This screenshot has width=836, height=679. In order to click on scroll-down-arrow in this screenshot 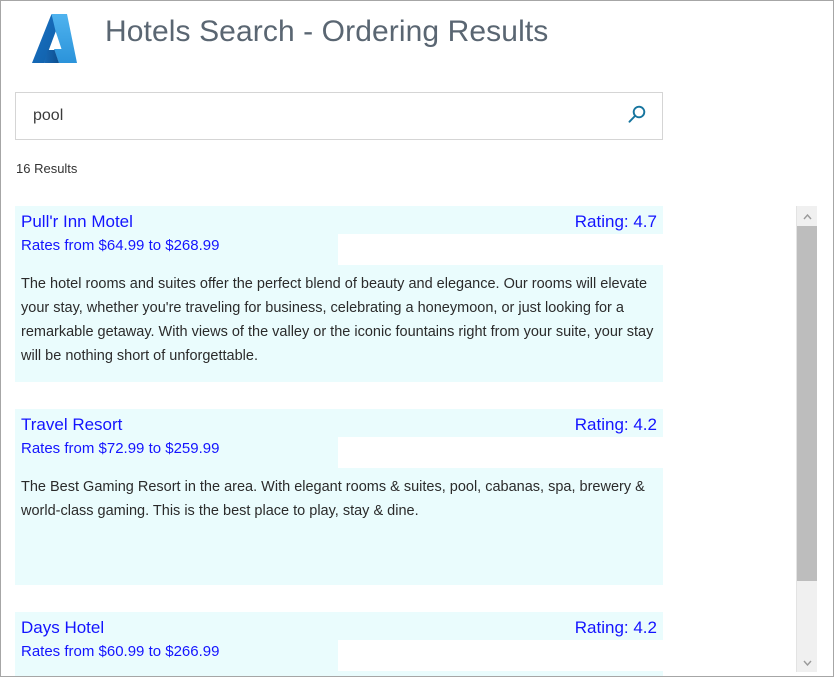, I will do `click(807, 662)`.